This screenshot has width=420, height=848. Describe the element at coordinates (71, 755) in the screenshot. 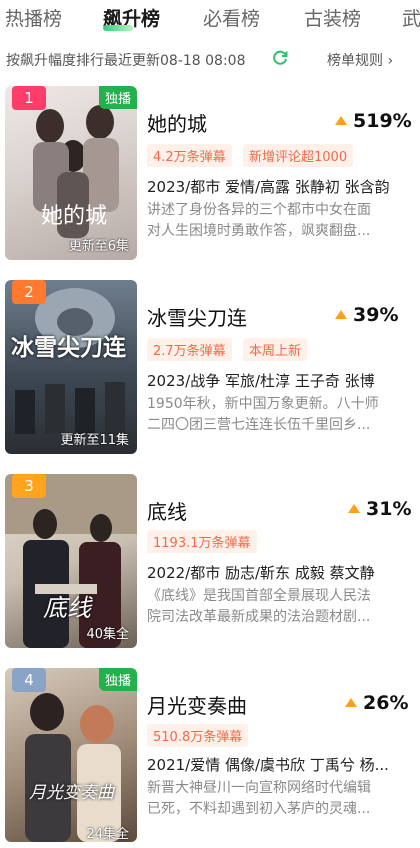

I see `poster: 月光变奏曲 4 独播 24集全` at that location.